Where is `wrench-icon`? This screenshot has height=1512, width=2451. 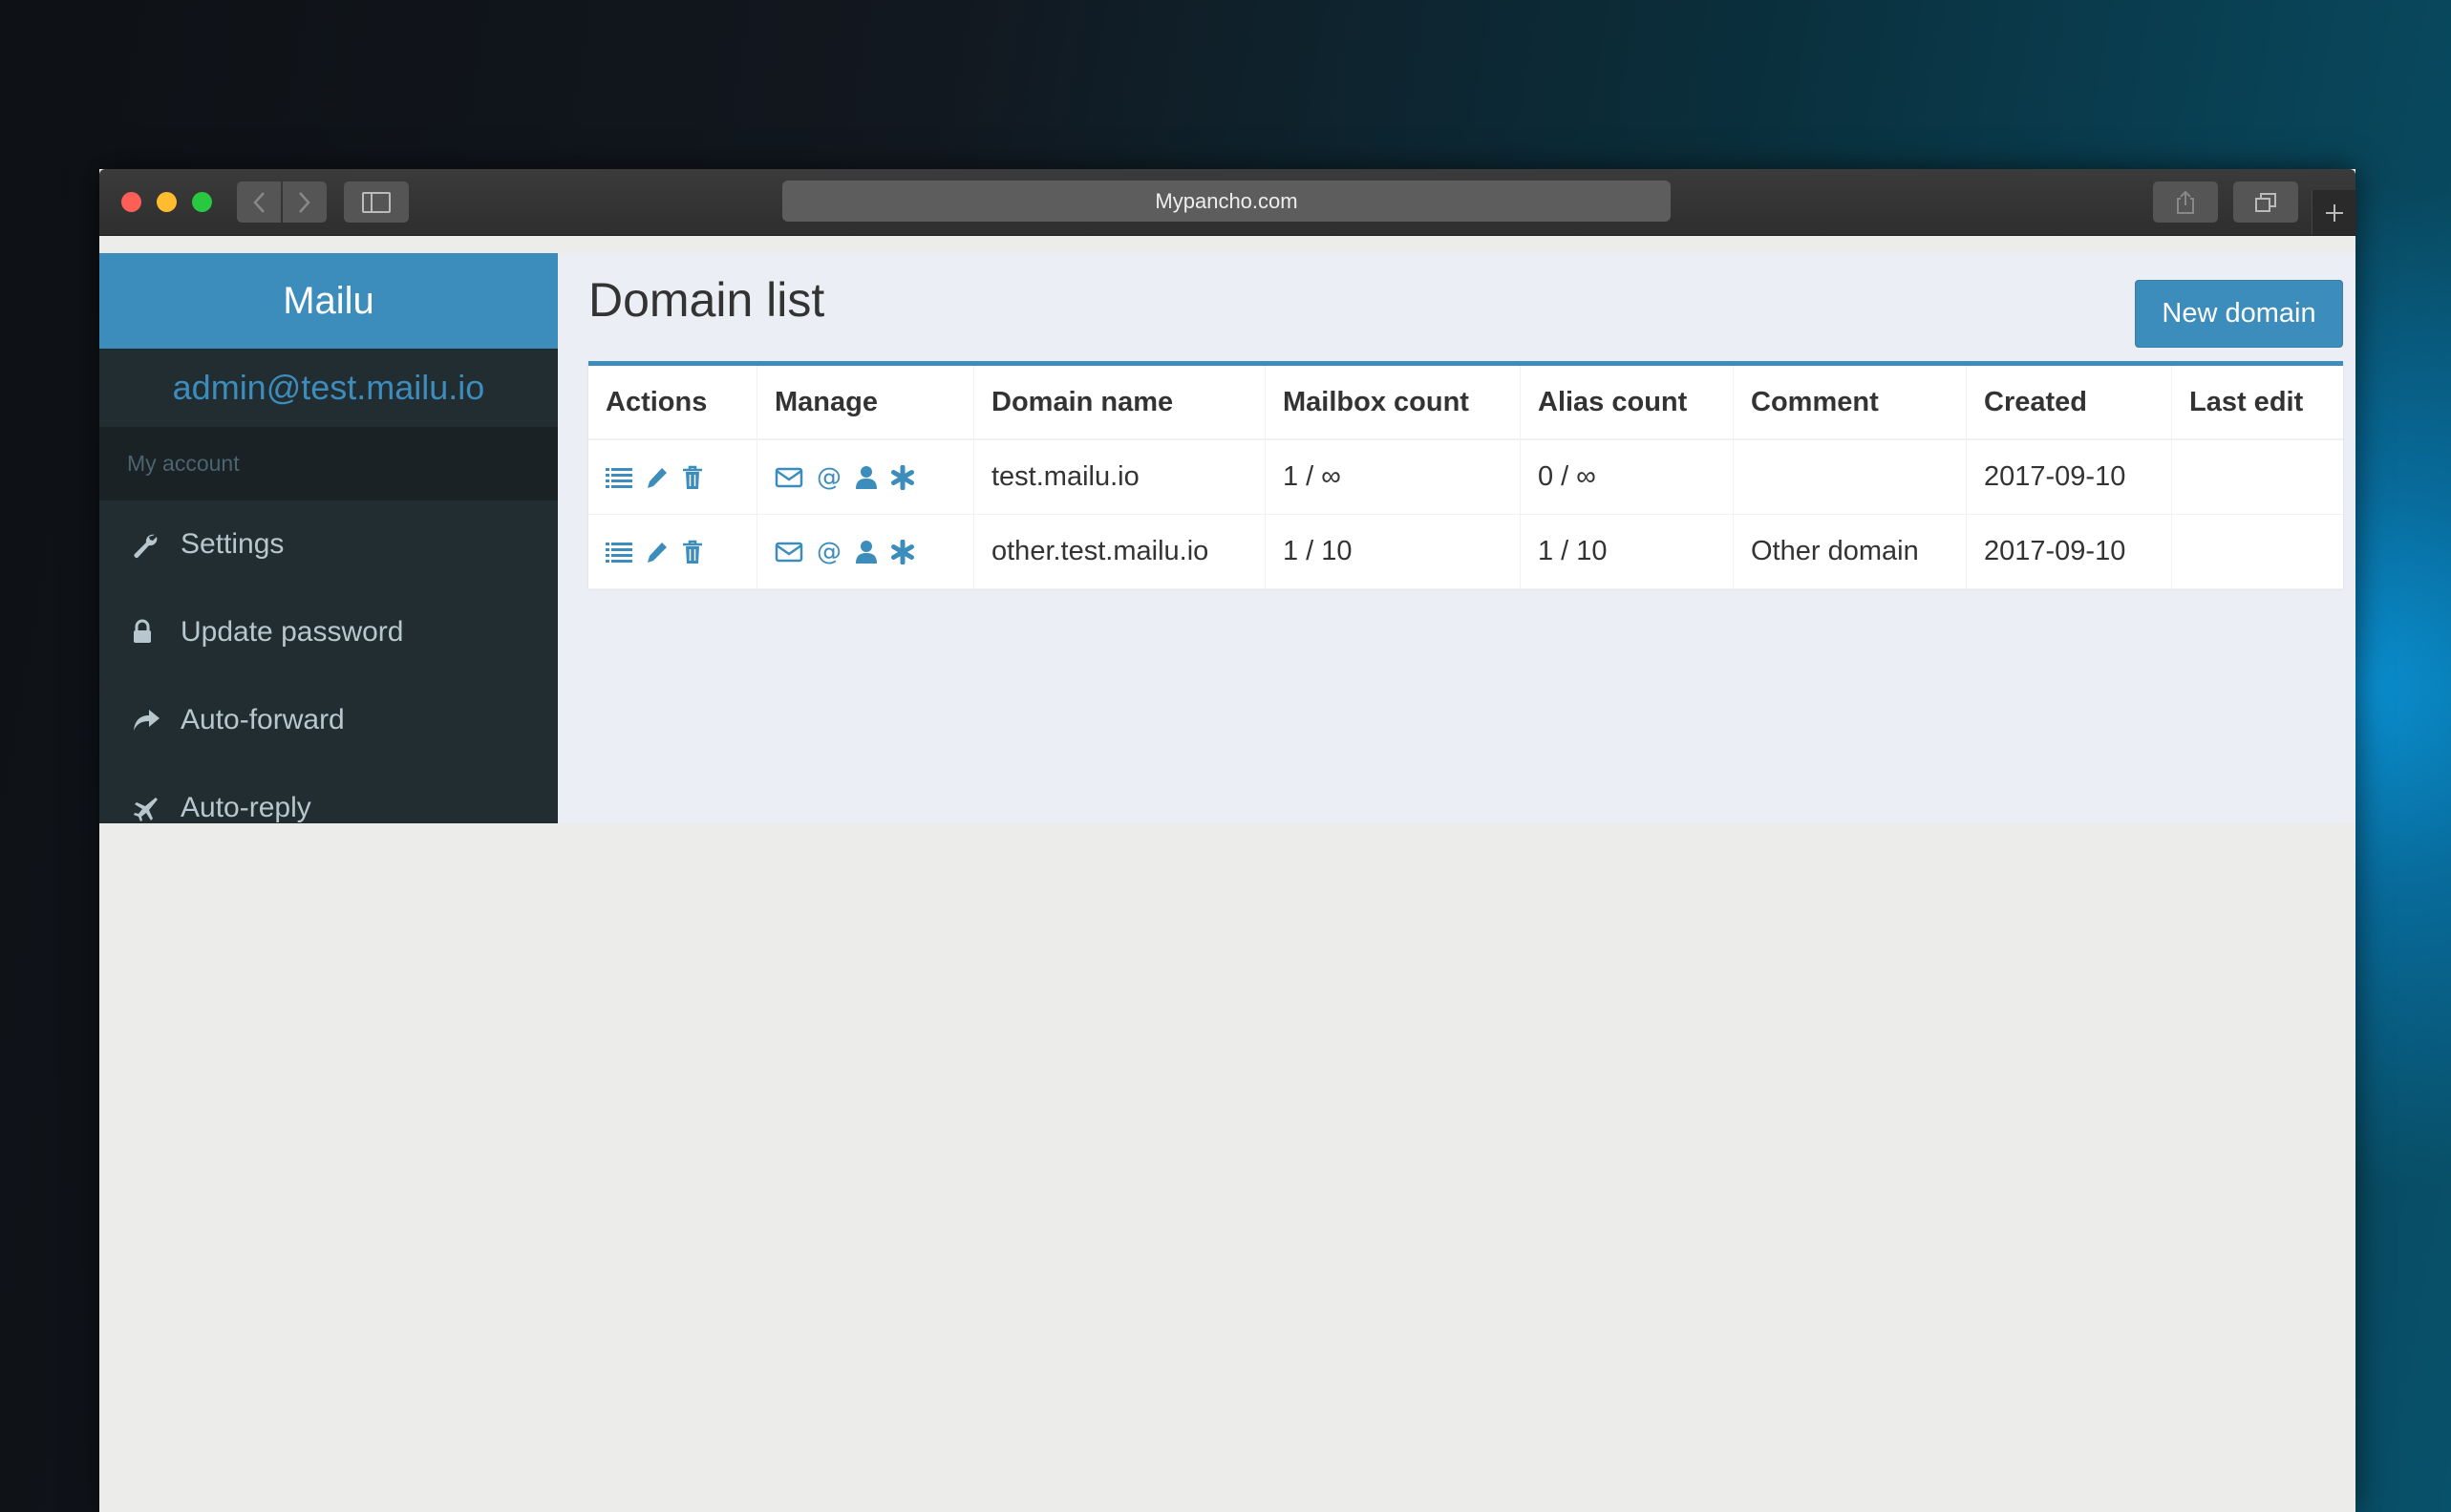 wrench-icon is located at coordinates (156, 544).